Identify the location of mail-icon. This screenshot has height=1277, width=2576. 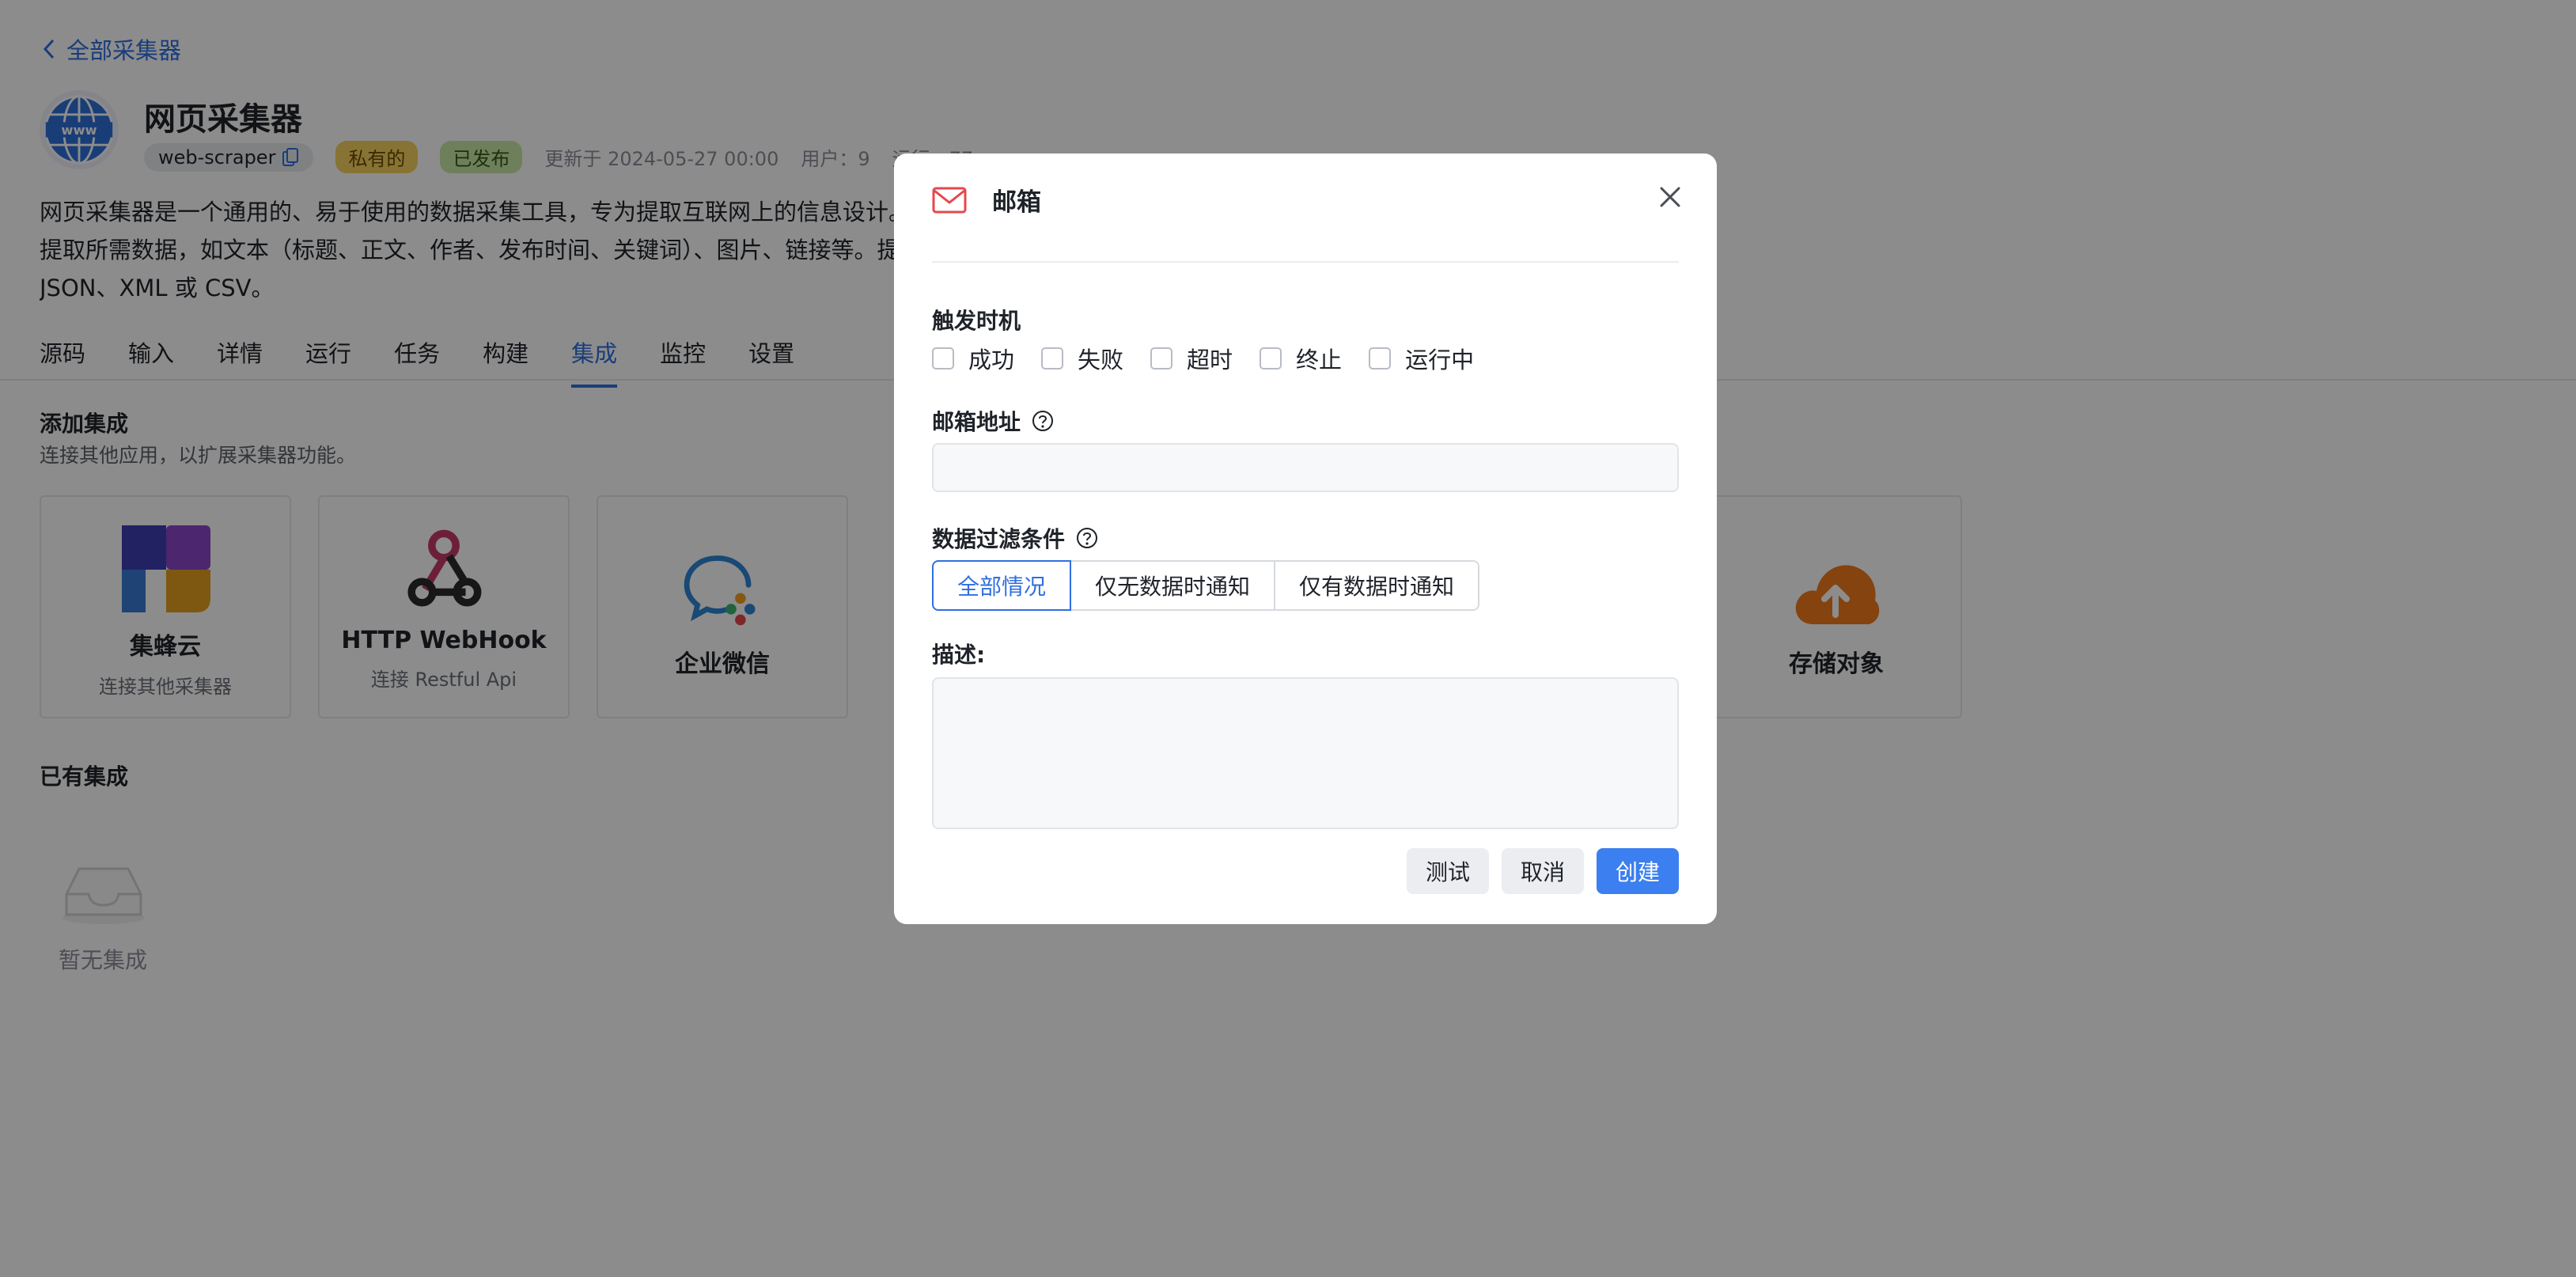
(949, 200).